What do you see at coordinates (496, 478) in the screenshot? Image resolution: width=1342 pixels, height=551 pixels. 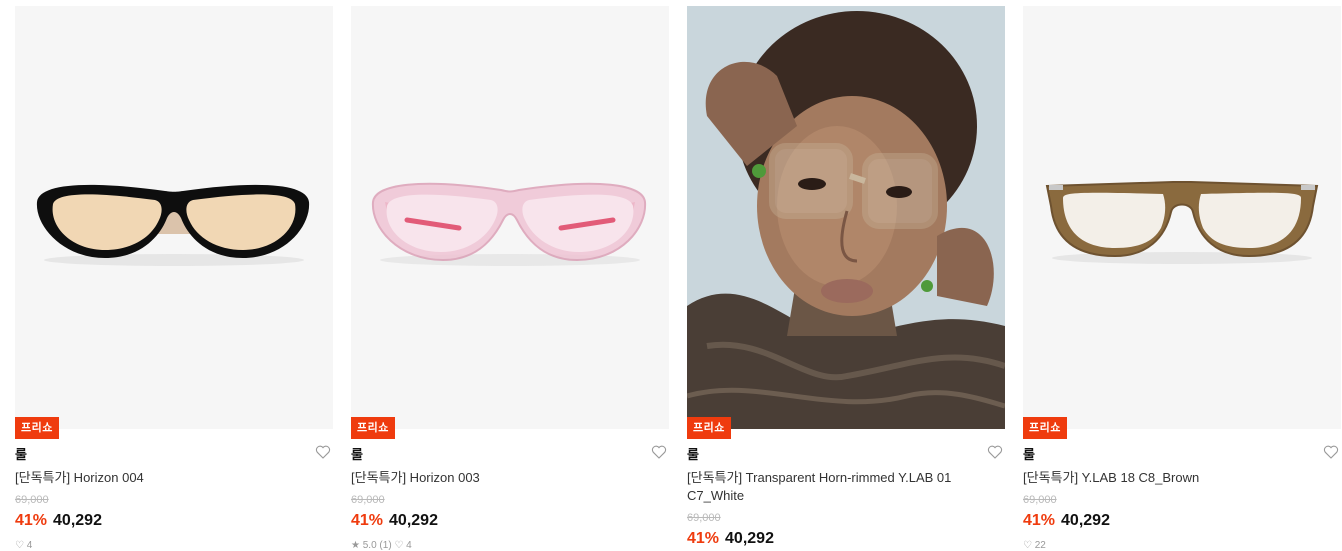 I see `product-name: [단독특가] Horizon 003` at bounding box center [496, 478].